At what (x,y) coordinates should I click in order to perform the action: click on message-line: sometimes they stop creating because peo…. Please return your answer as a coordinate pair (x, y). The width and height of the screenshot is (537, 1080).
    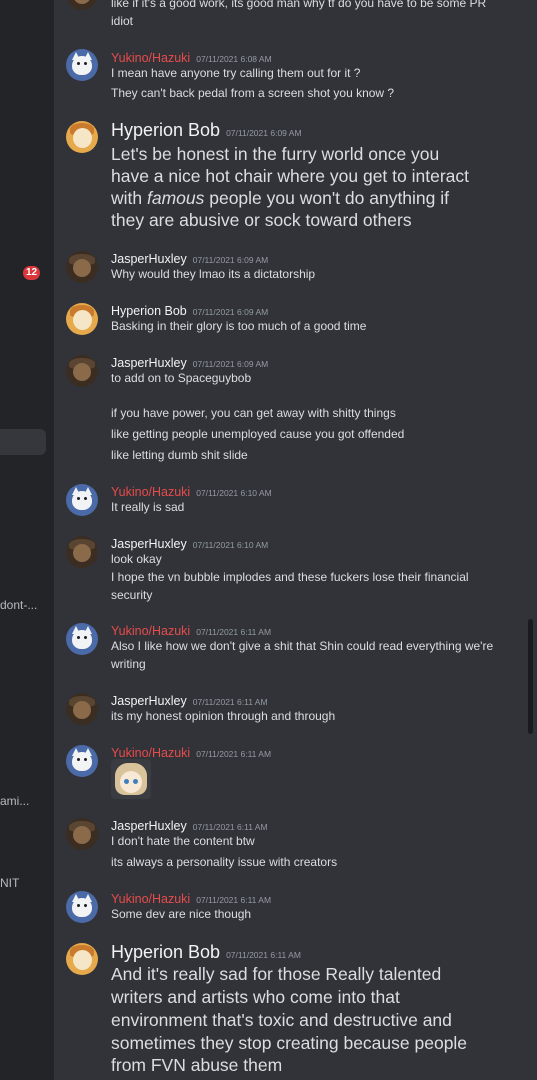
    Looking at the image, I should click on (289, 1043).